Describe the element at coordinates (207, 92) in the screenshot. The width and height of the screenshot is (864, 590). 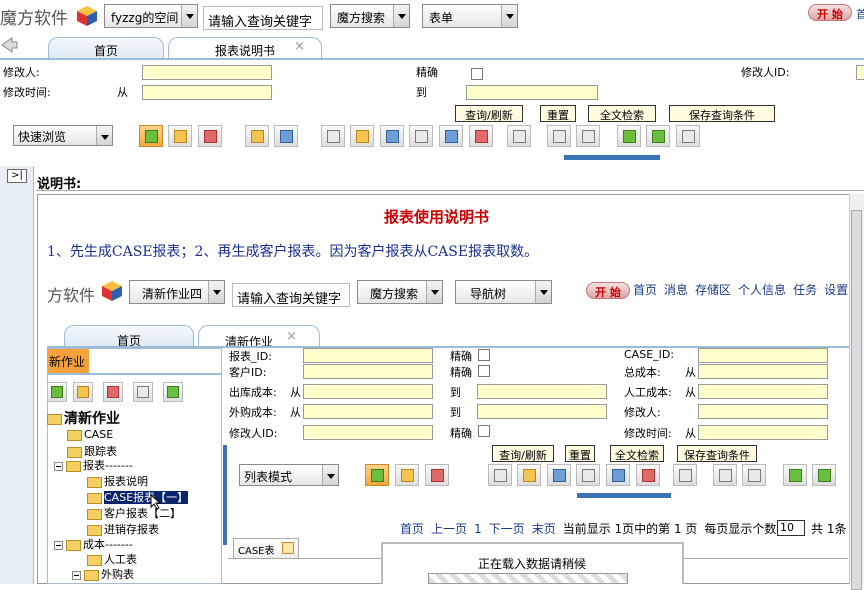
I see `modified-time-from-input` at that location.